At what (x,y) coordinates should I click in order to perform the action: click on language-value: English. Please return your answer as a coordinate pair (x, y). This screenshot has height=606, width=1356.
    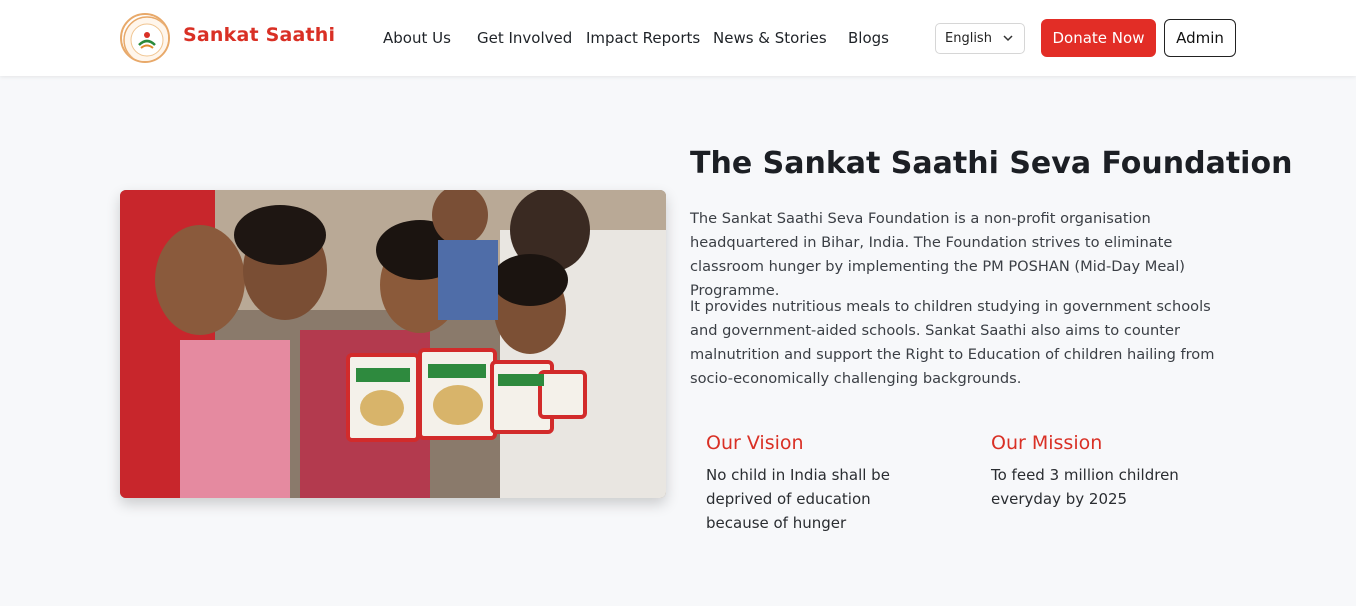
    Looking at the image, I should click on (968, 38).